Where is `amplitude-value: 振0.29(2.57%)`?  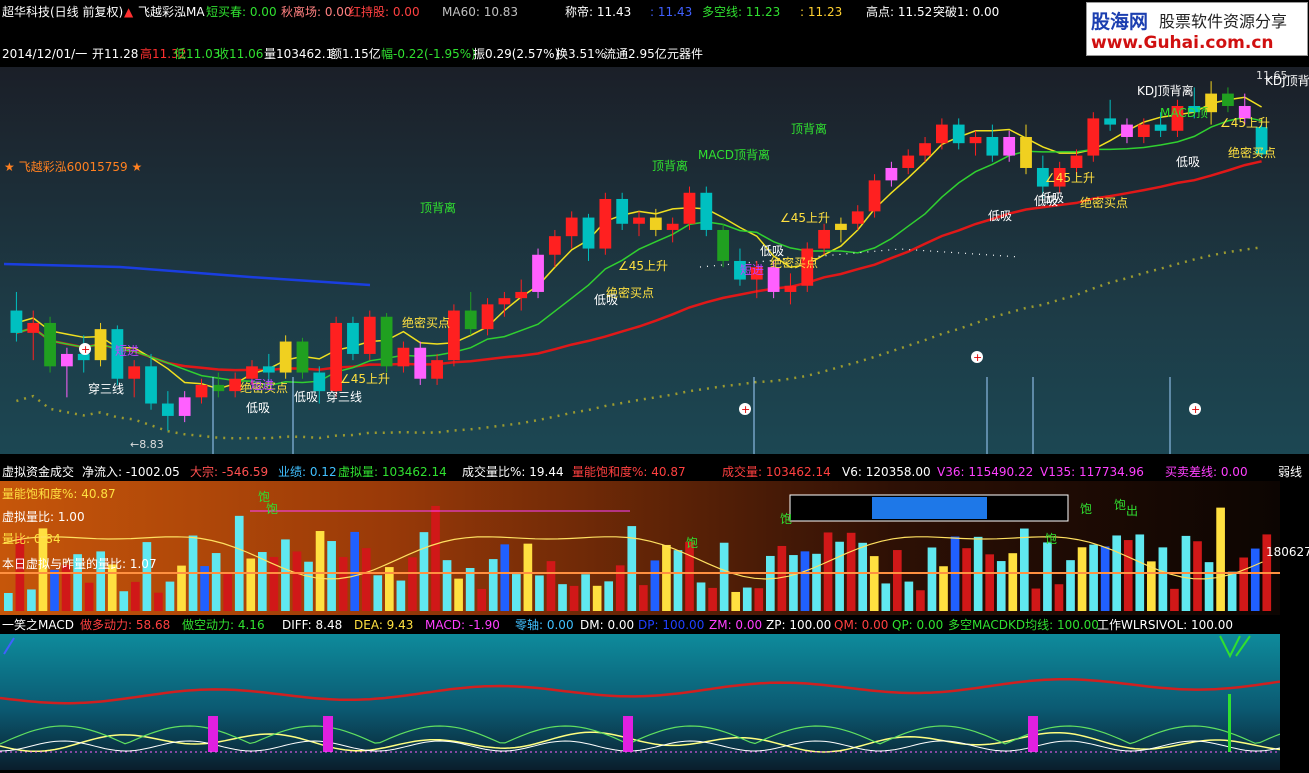
amplitude-value: 振0.29(2.57%) is located at coordinates (516, 54).